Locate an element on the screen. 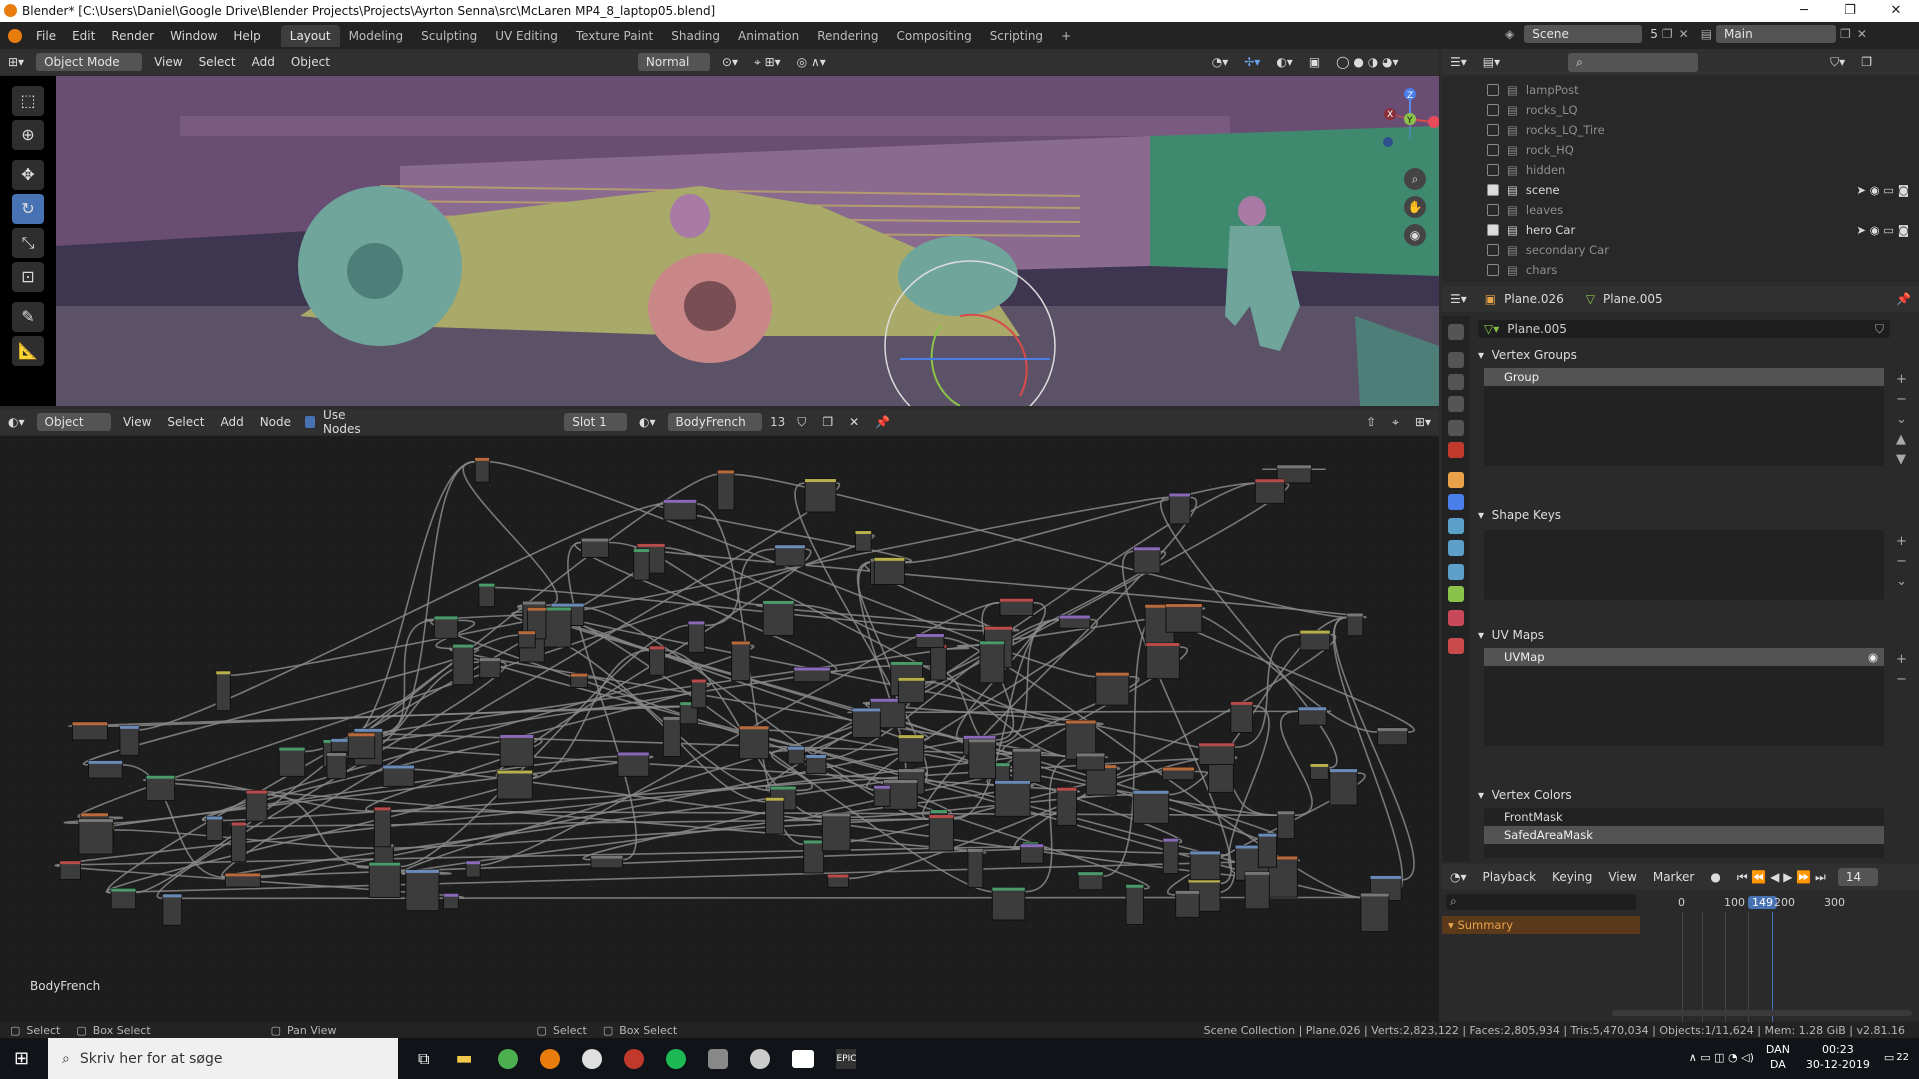 The width and height of the screenshot is (1919, 1079). node-menu-node: Node is located at coordinates (275, 422).